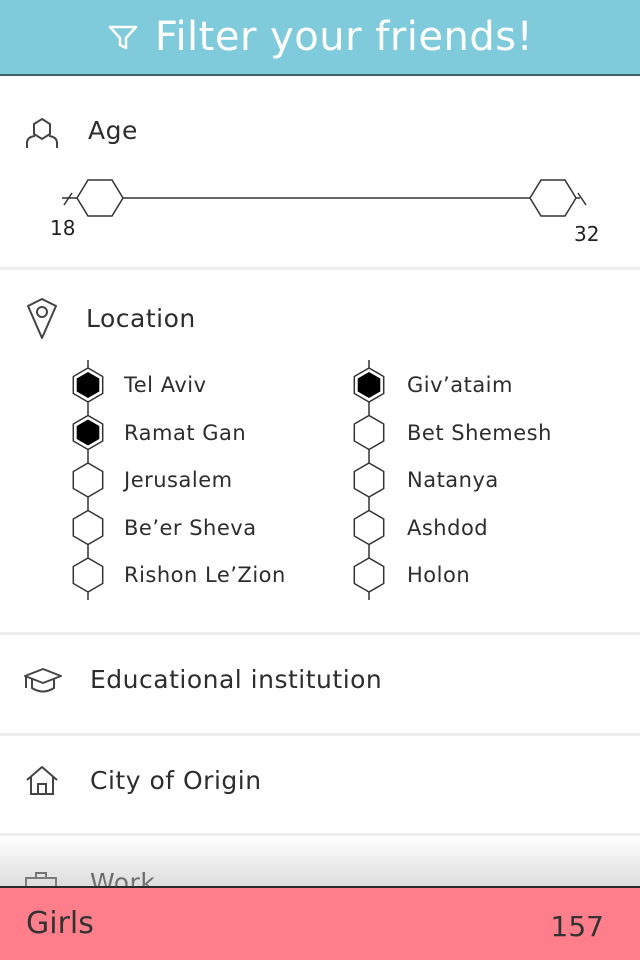 This screenshot has height=960, width=640. I want to click on education-label: Educational institution, so click(236, 679).